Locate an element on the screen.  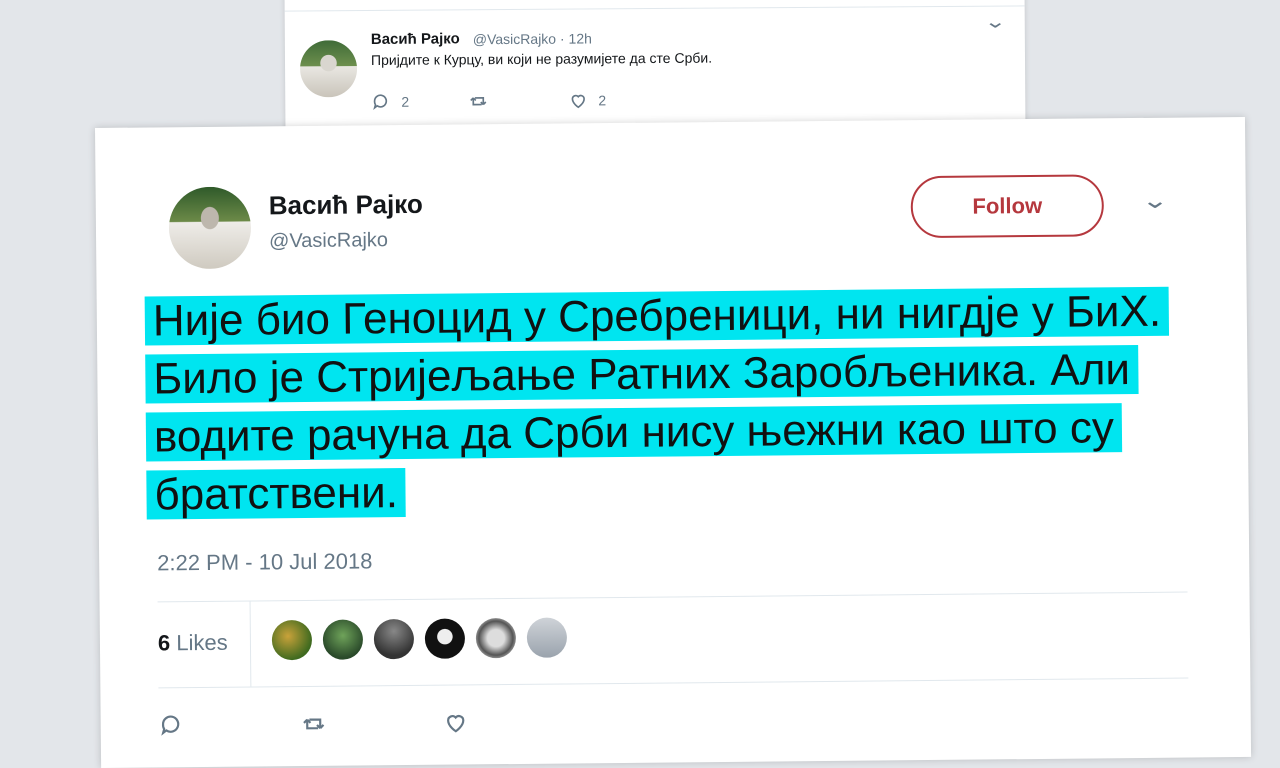
liker-avatars is located at coordinates (419, 639).